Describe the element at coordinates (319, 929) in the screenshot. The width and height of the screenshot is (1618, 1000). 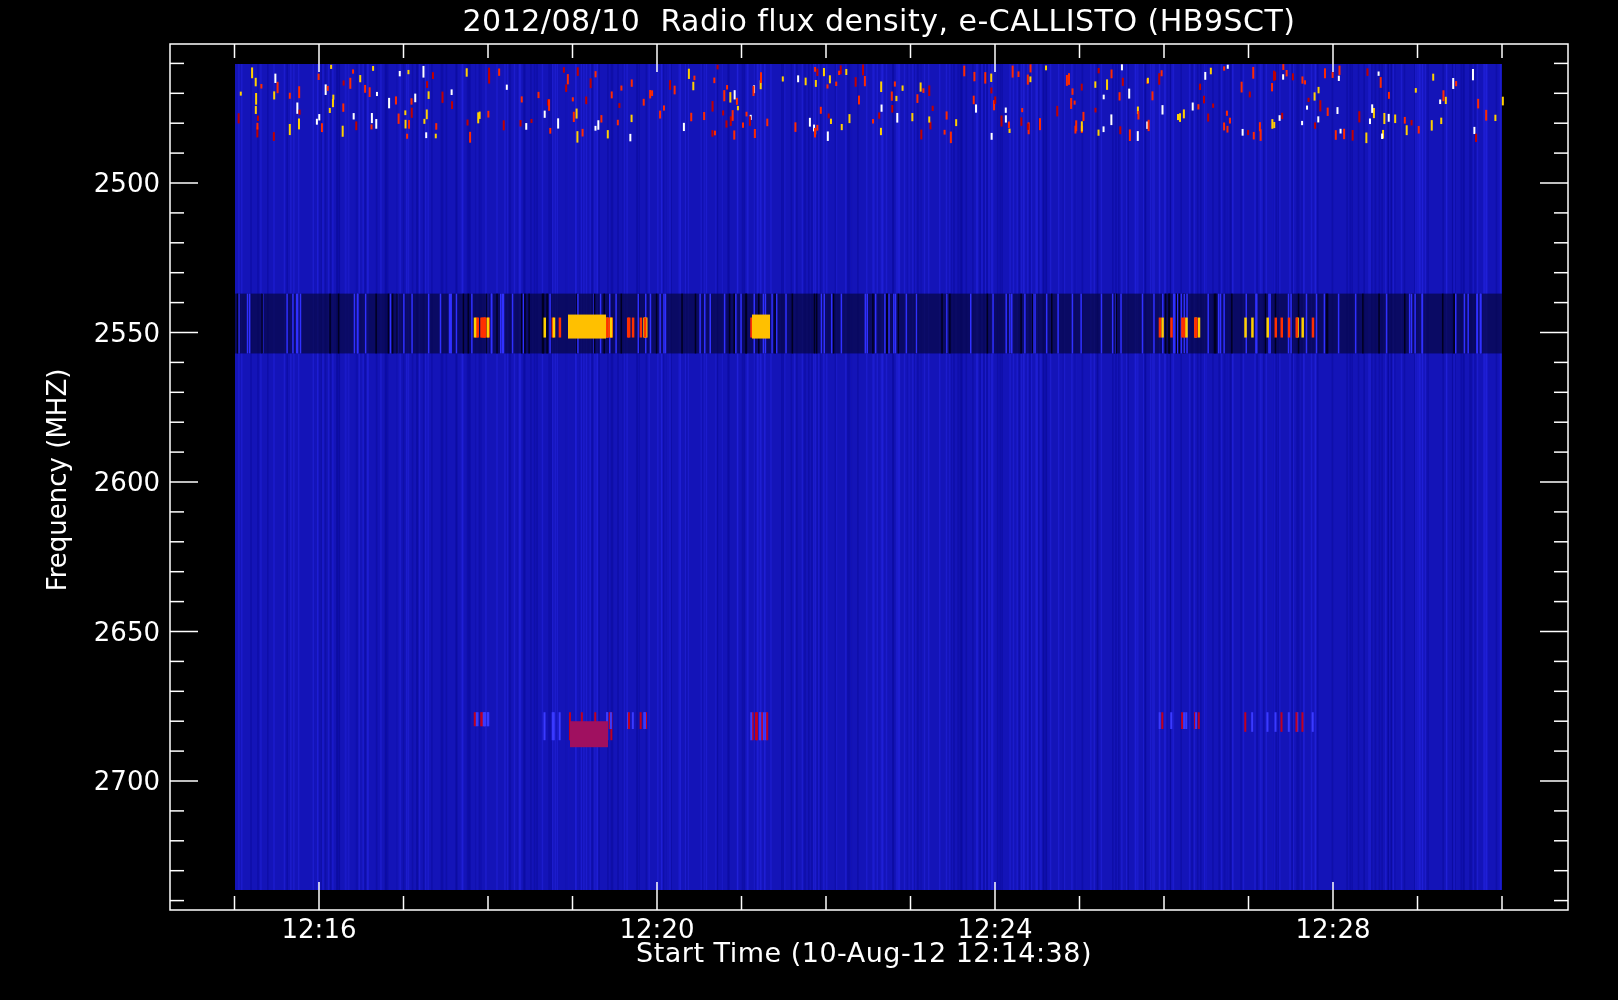
I see `tick-label: 12:16` at that location.